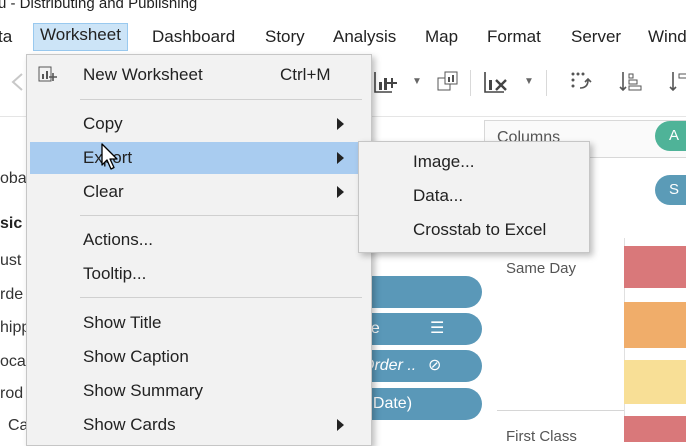 Image resolution: width=686 pixels, height=446 pixels. Describe the element at coordinates (13, 178) in the screenshot. I see `data-pane-text: oba` at that location.